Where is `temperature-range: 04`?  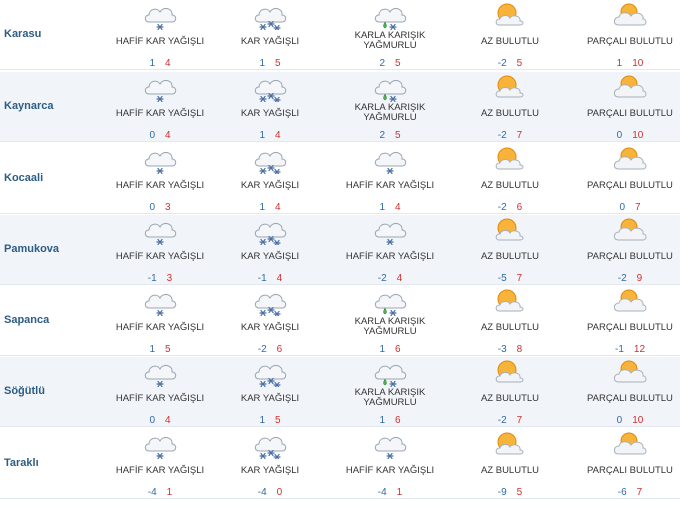 temperature-range: 04 is located at coordinates (160, 135).